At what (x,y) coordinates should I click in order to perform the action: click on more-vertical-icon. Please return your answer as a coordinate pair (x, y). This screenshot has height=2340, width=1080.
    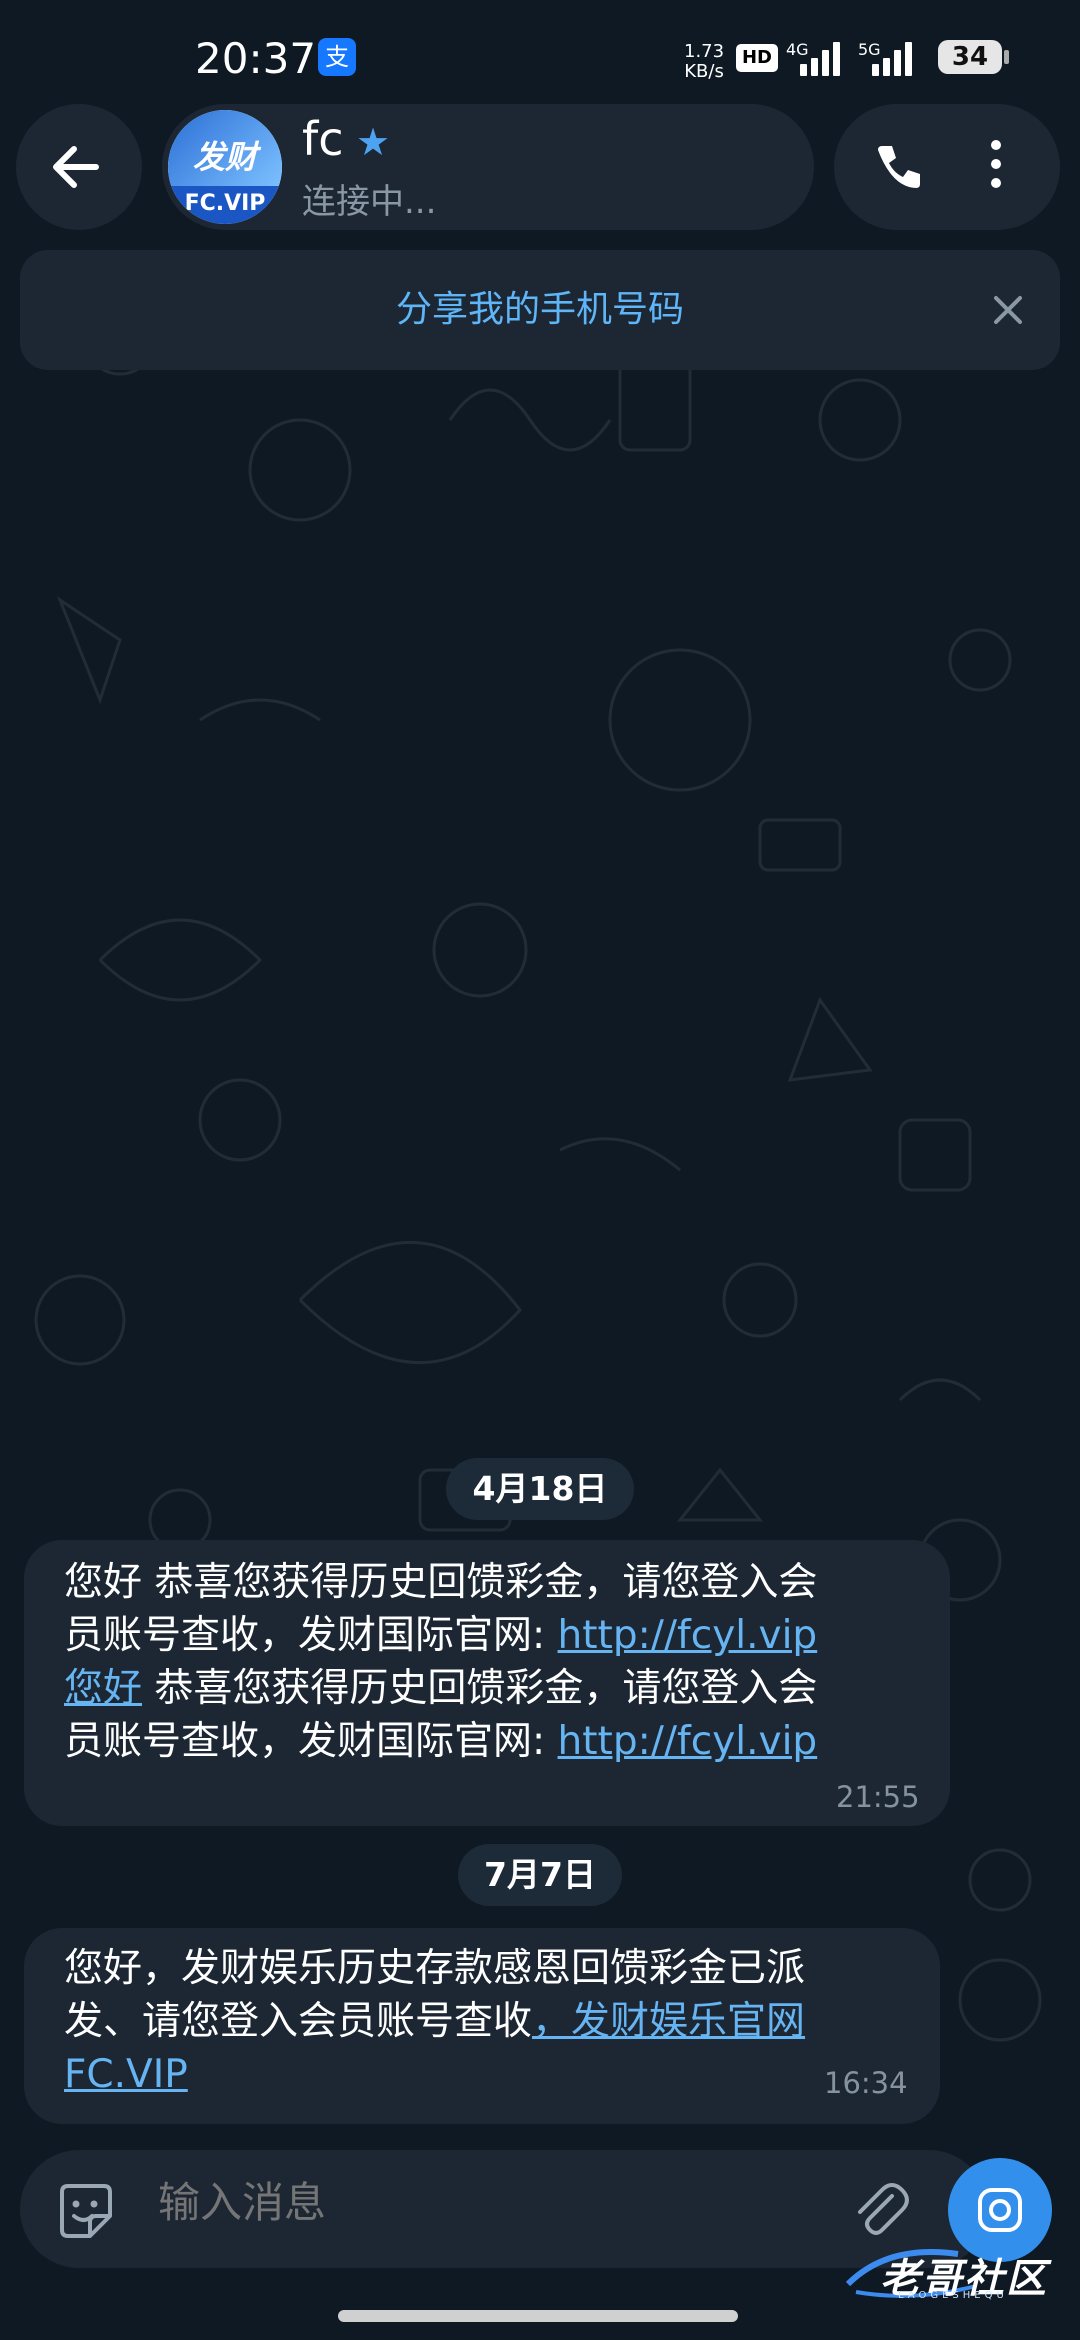
    Looking at the image, I should click on (996, 168).